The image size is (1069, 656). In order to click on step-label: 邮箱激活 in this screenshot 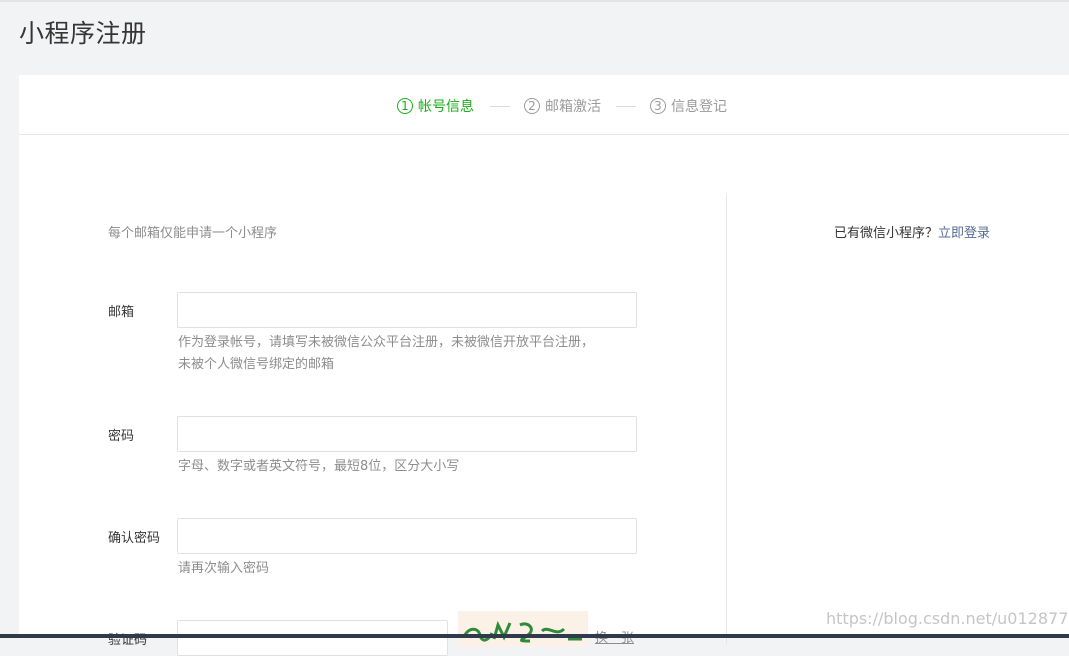, I will do `click(573, 107)`.